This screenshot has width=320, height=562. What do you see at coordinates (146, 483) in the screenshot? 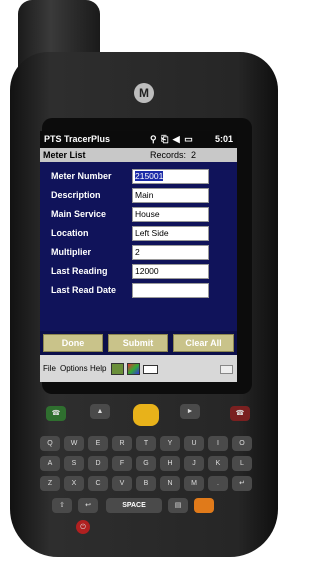
I see `key-b: B` at bounding box center [146, 483].